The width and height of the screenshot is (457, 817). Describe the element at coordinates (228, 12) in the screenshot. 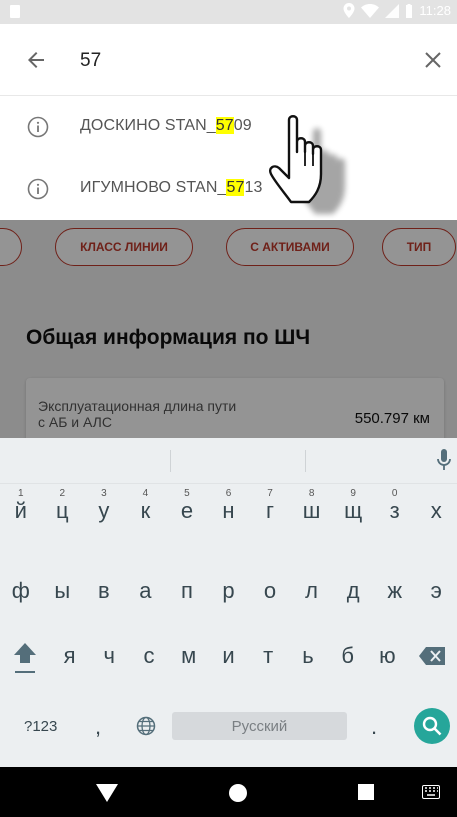

I see `status-bar: 11:28` at that location.